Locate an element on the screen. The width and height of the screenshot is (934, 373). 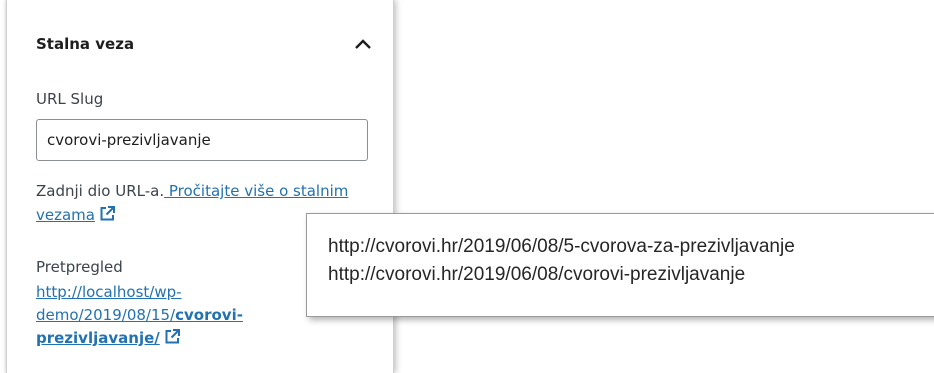
url-slug-label: URL Slug is located at coordinates (70, 99).